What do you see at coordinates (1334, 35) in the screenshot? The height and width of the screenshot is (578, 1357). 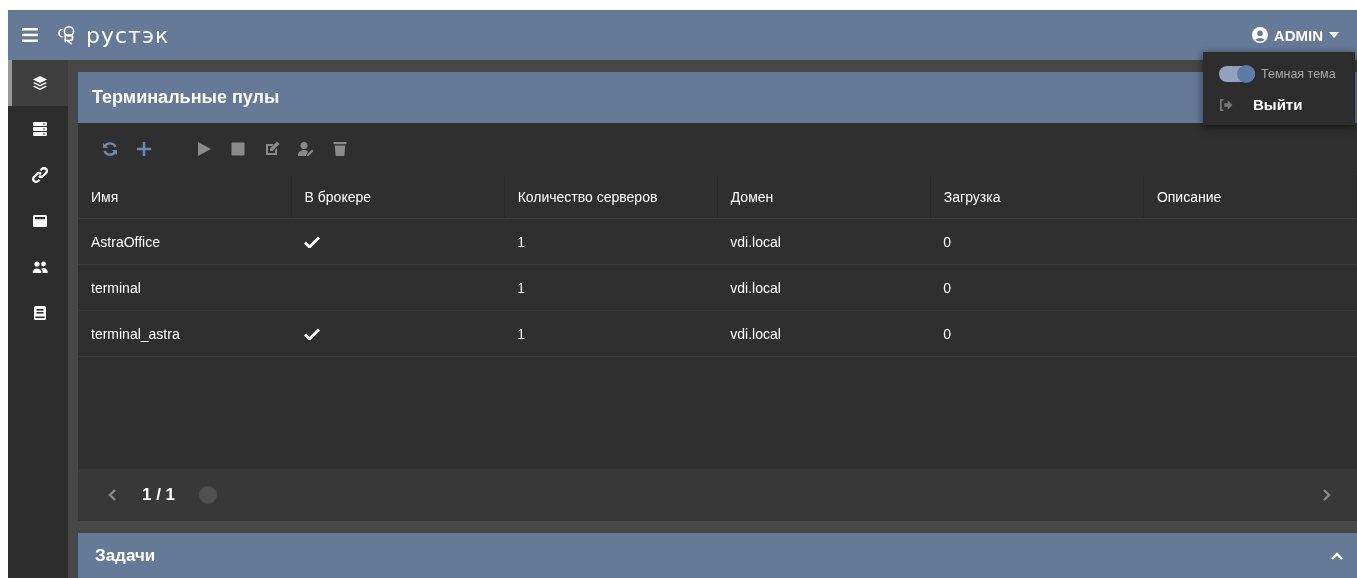 I see `caret-down-icon` at bounding box center [1334, 35].